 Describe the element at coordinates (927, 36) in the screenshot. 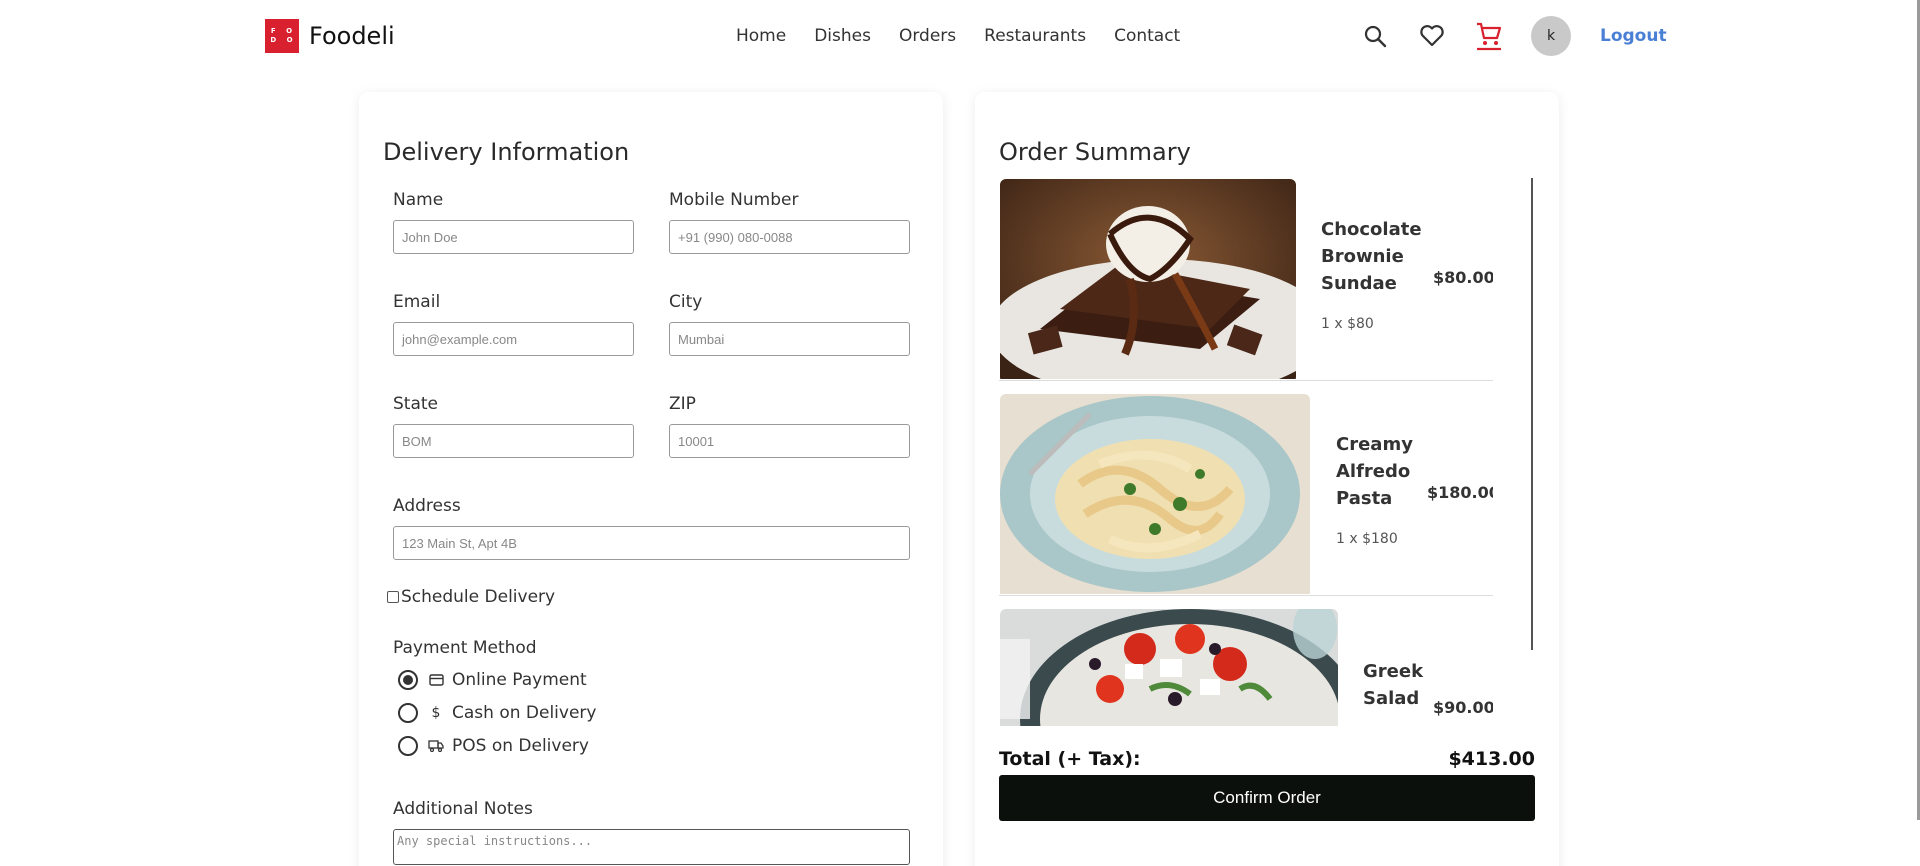

I see `nav-link-orders: Orders` at that location.